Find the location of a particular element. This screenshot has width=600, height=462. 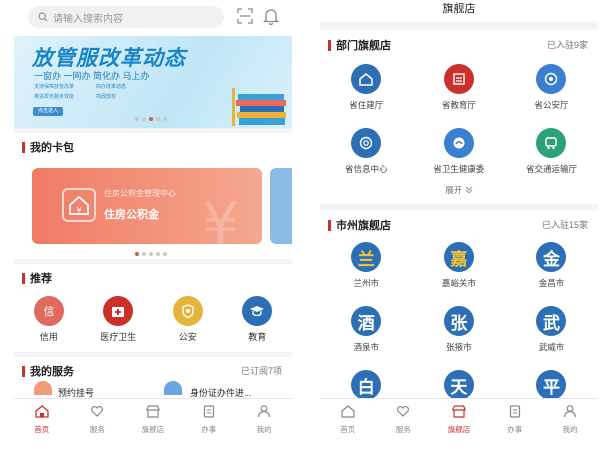

chevron-down-icon is located at coordinates (469, 190).